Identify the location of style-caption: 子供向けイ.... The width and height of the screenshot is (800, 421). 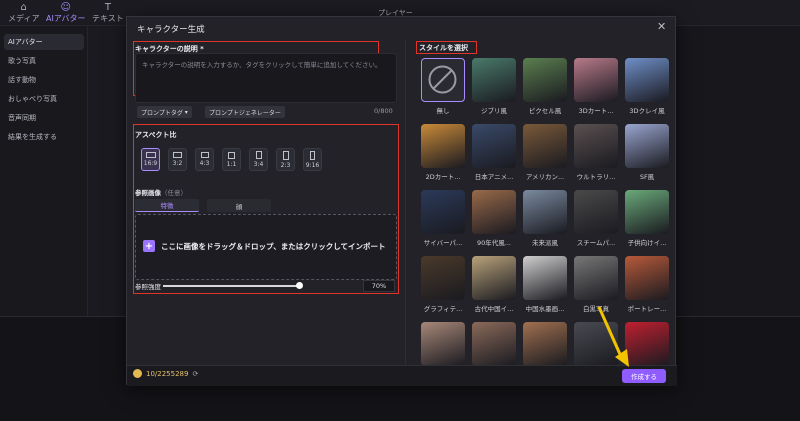
(647, 243).